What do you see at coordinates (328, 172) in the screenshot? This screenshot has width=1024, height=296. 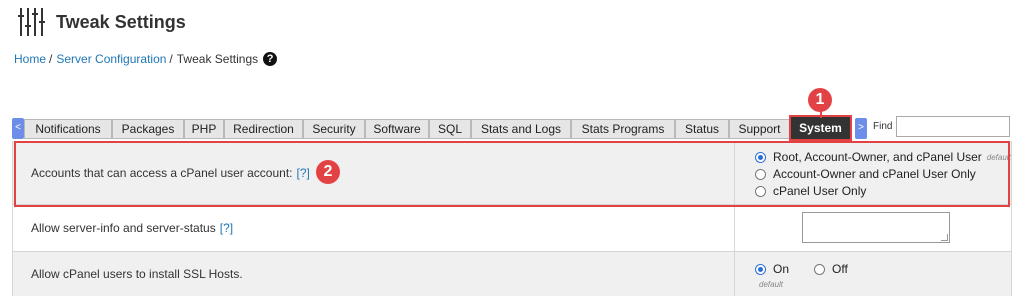 I see `annotation-badge-2: 2` at bounding box center [328, 172].